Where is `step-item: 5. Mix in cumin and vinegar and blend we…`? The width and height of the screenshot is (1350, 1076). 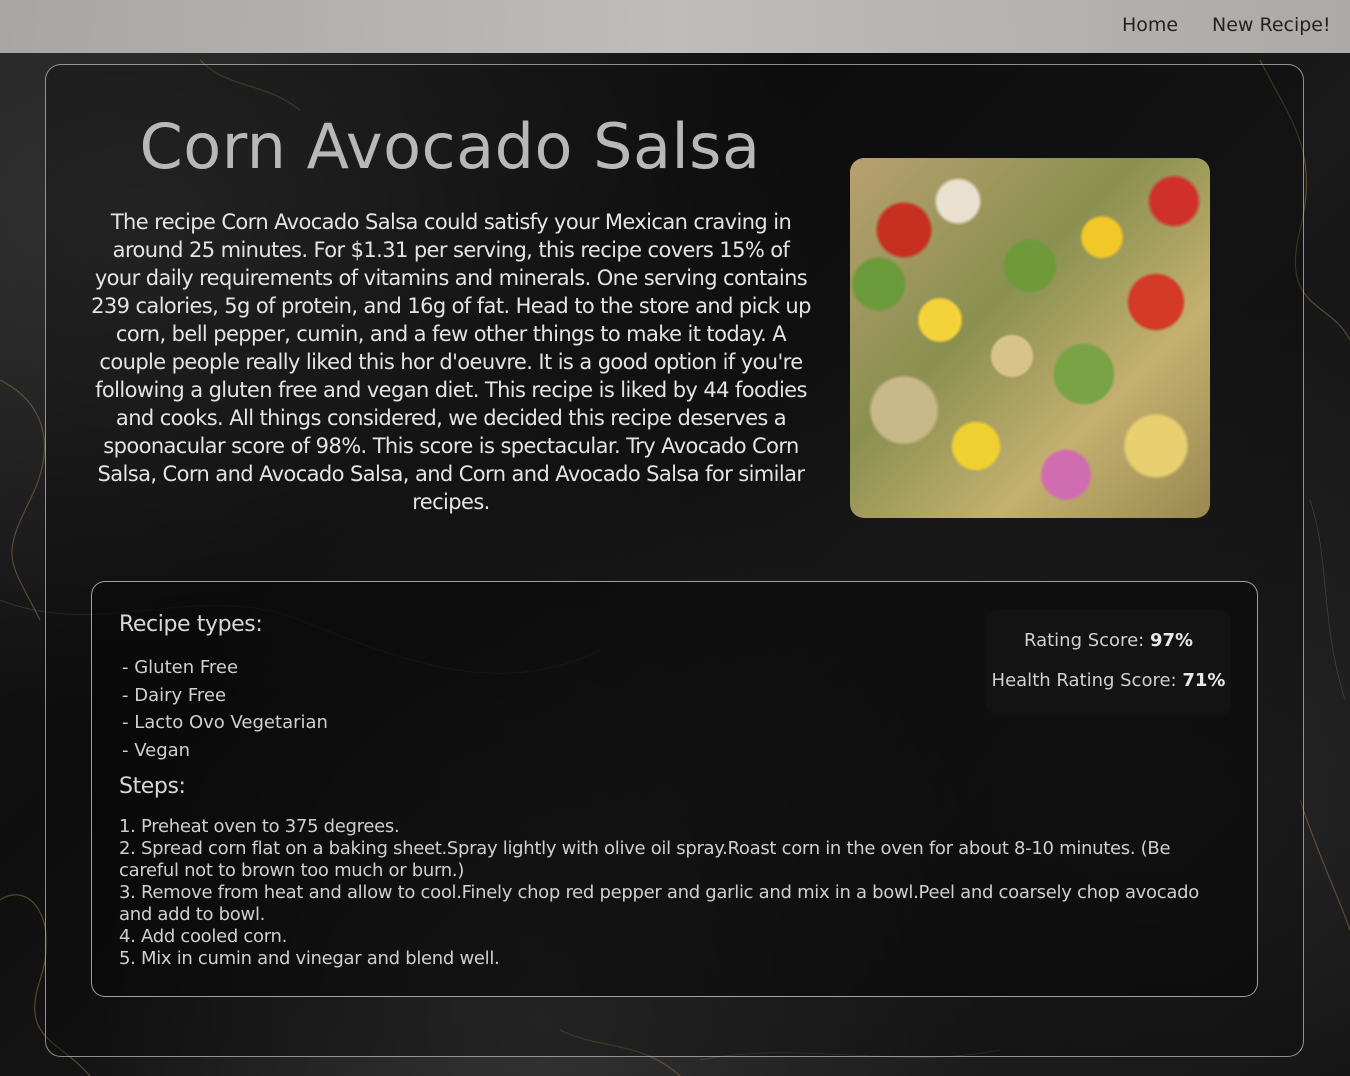 step-item: 5. Mix in cumin and vinegar and blend we… is located at coordinates (309, 958).